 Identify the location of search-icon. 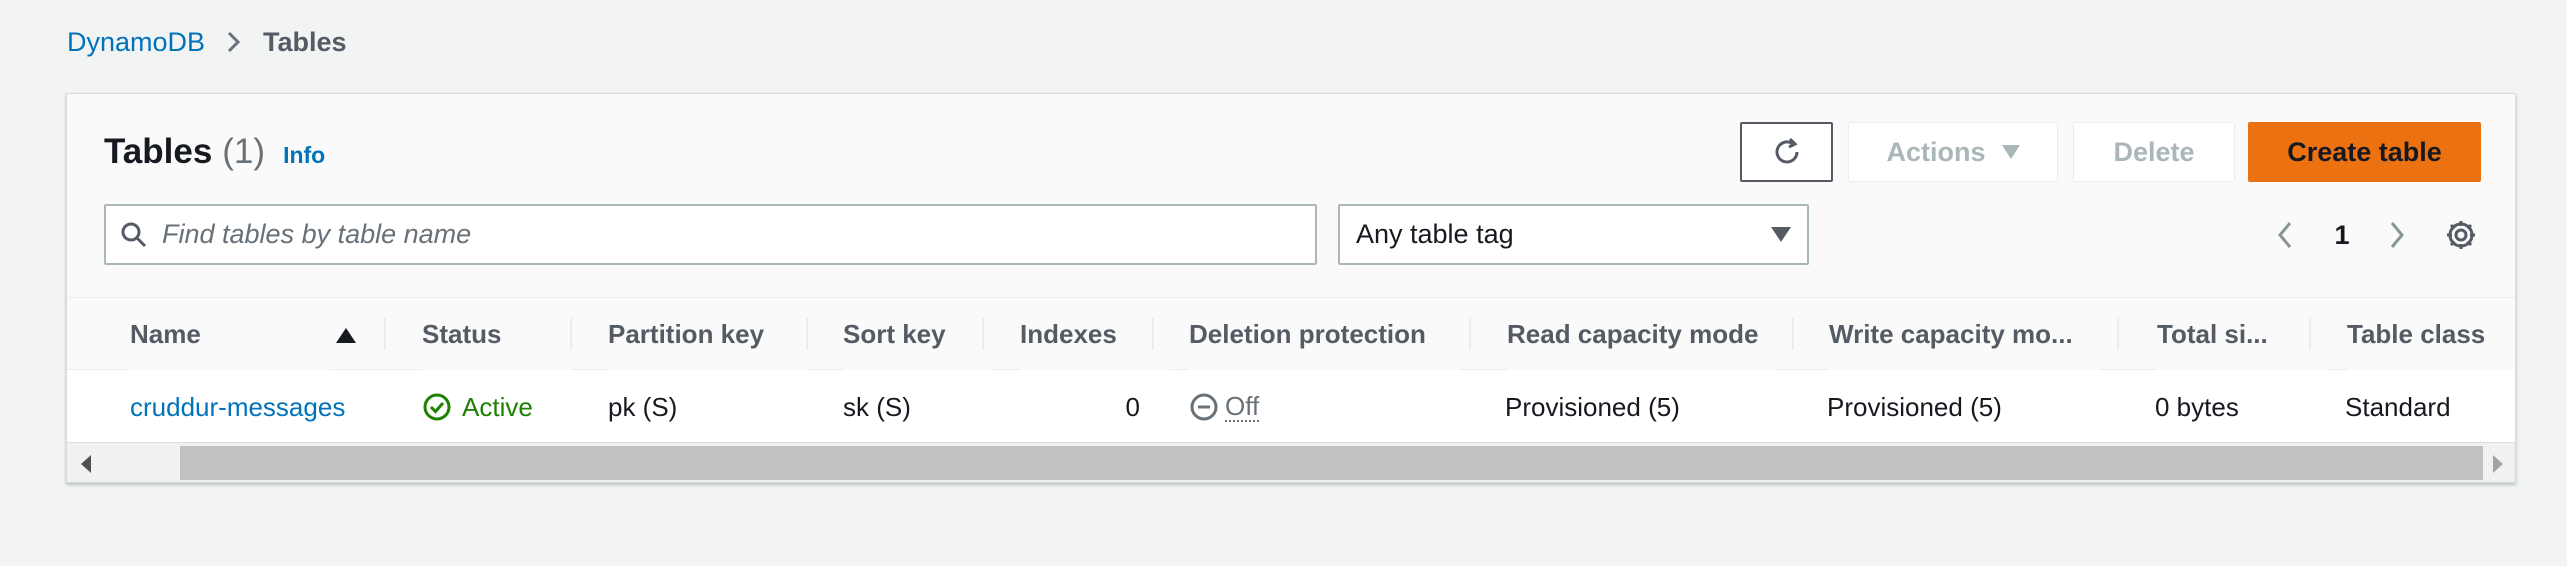
(134, 234).